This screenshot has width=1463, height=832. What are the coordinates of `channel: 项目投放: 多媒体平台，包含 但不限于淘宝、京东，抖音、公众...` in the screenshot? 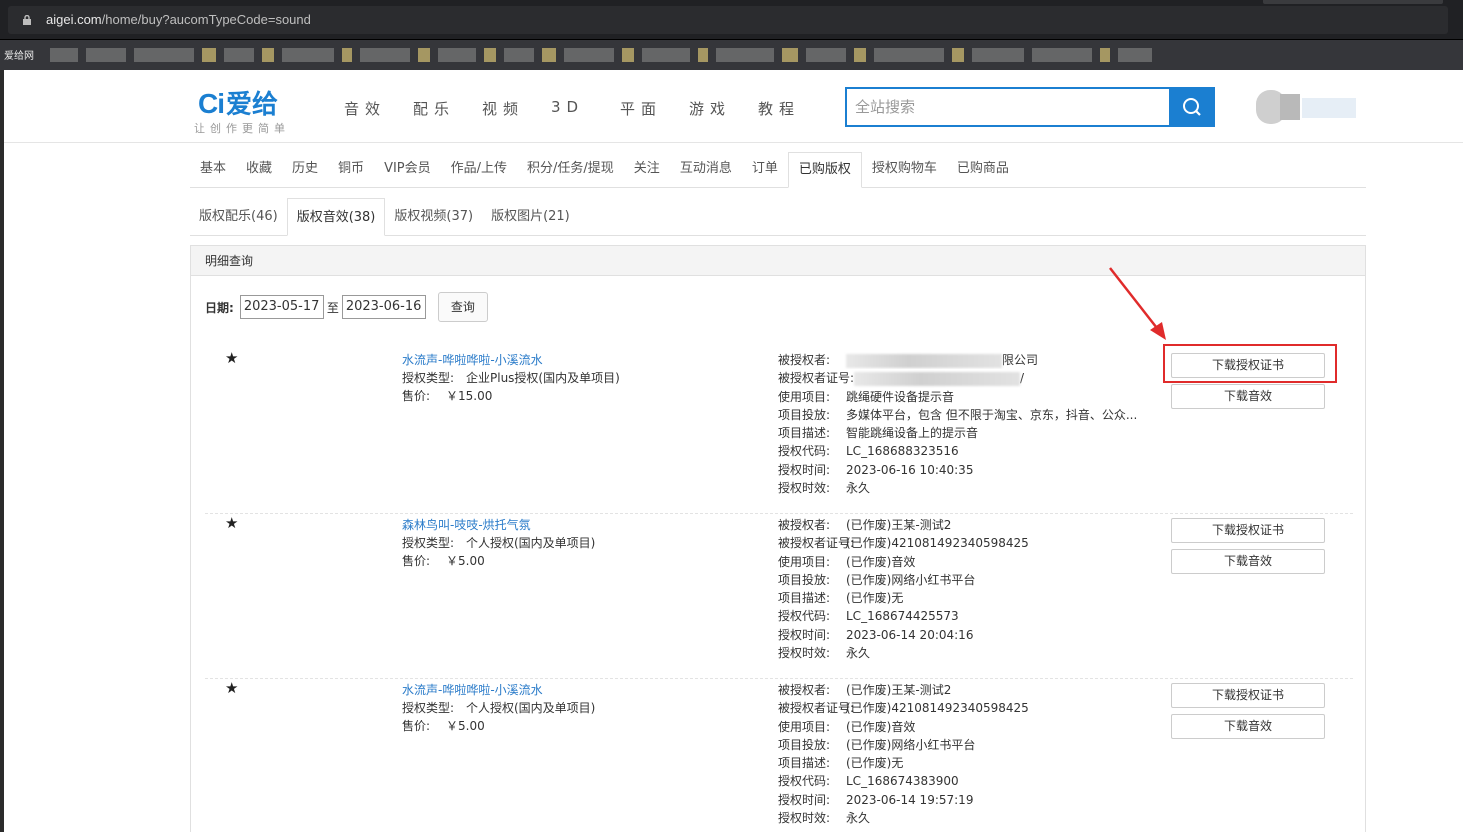 It's located at (958, 414).